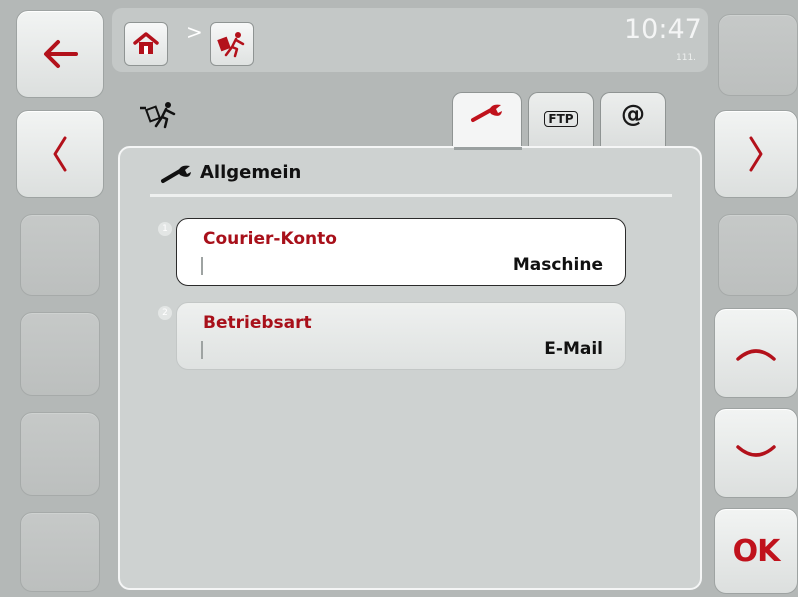  I want to click on courier-app-button, so click(232, 44).